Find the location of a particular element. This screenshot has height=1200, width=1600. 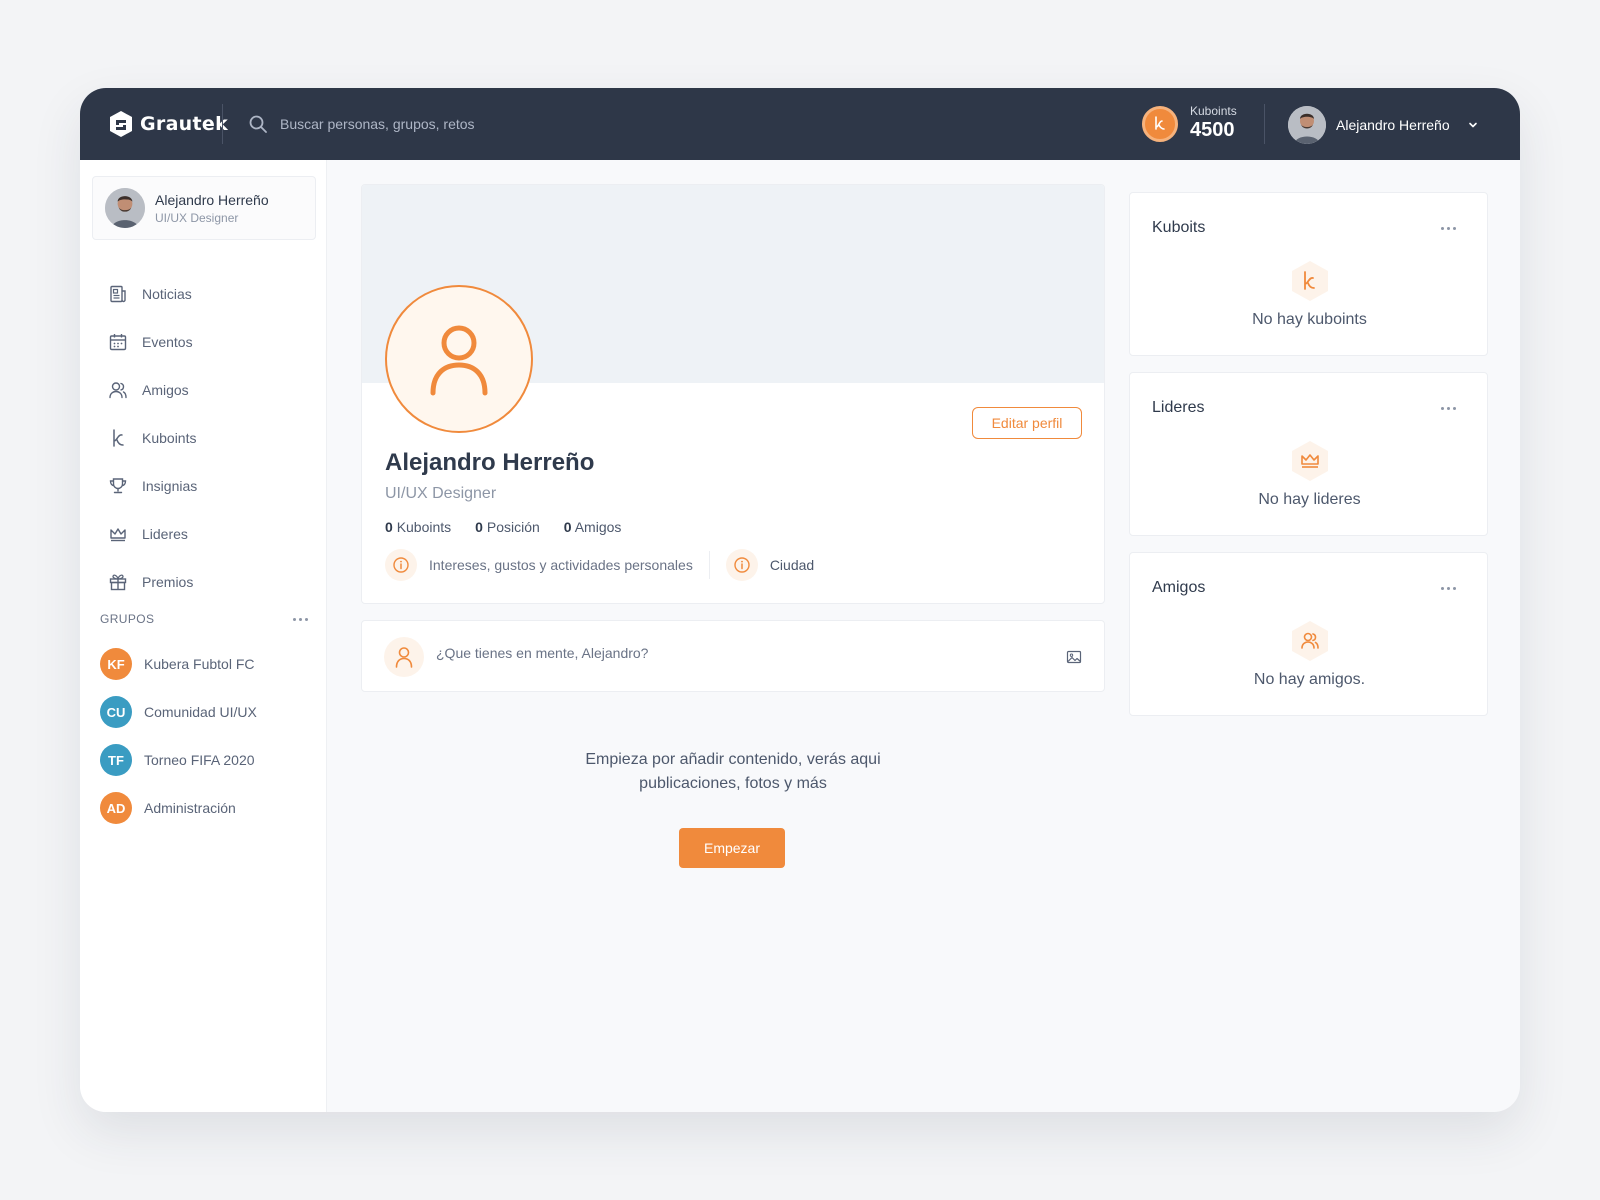

empty-feed-line: publicaciones, fotos y más is located at coordinates (733, 783).